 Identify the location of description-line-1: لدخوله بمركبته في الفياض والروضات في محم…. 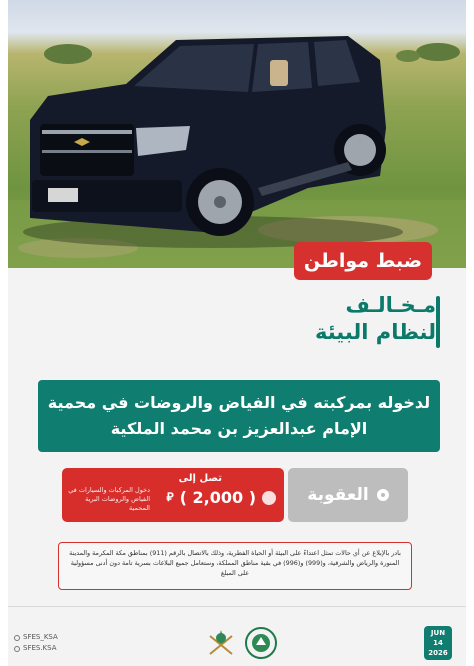
(239, 402).